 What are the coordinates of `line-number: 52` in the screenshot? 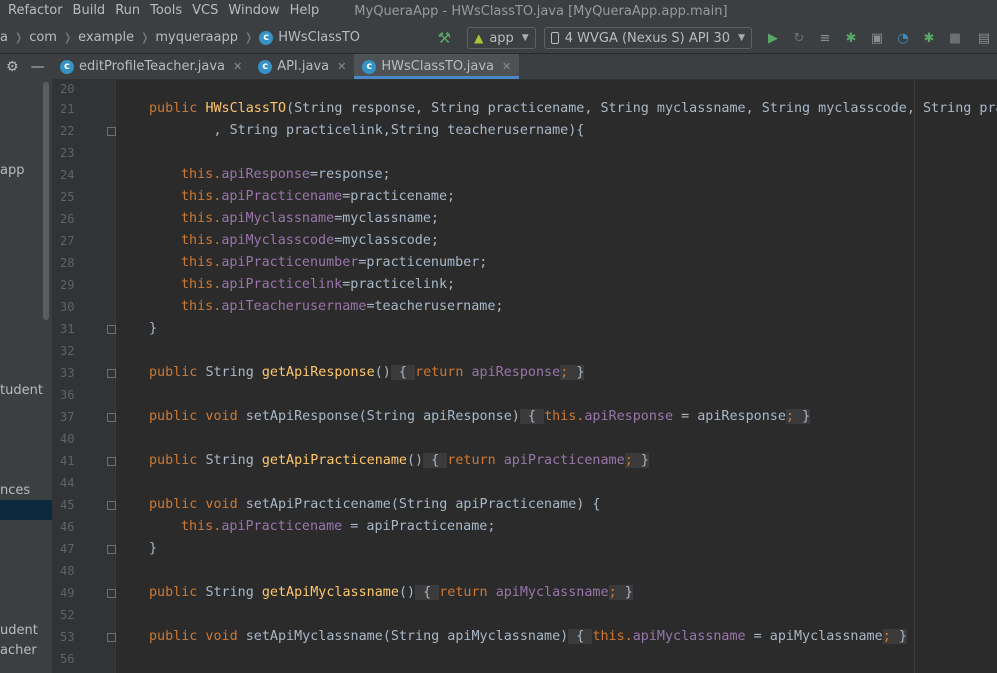 It's located at (67, 615).